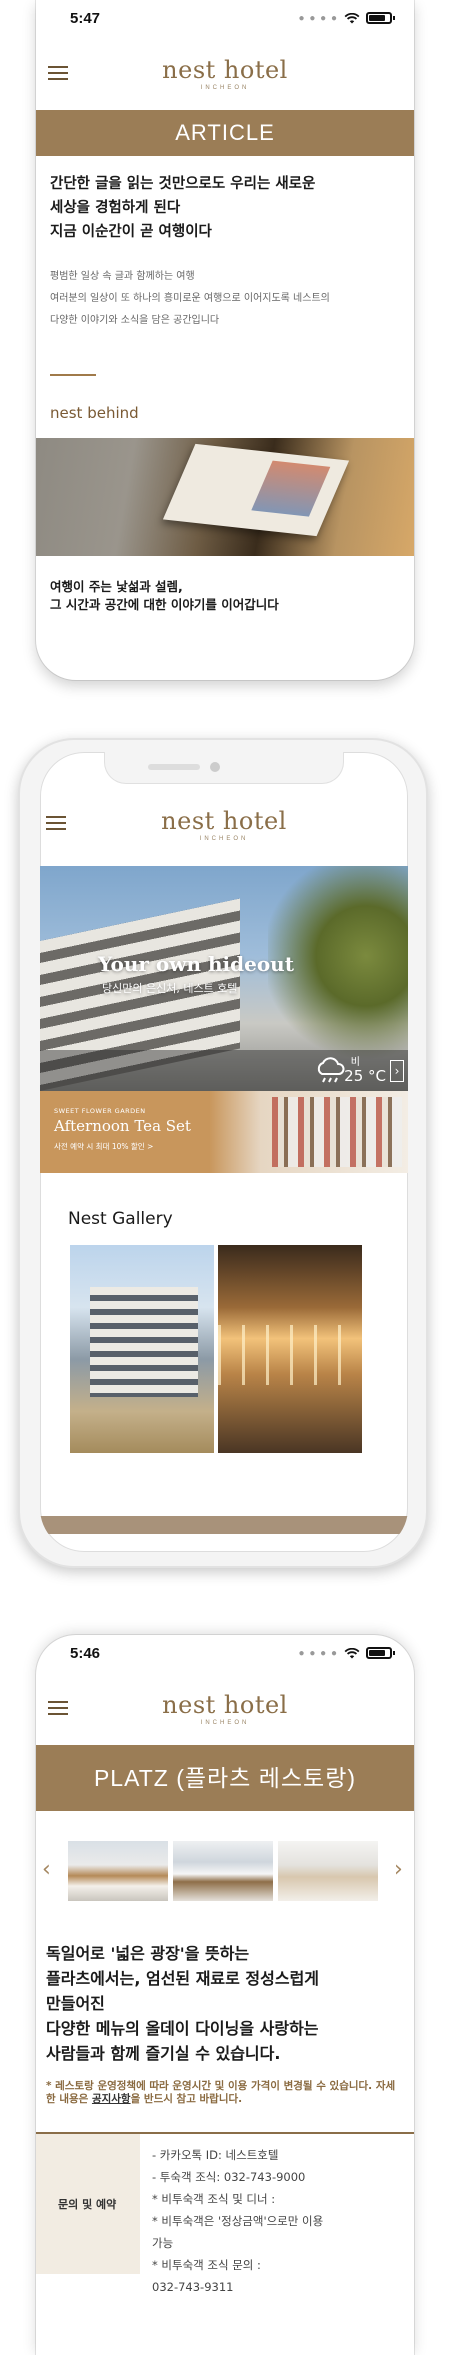 This screenshot has width=450, height=2355. What do you see at coordinates (85, 18) in the screenshot?
I see `status-time: 5:47` at bounding box center [85, 18].